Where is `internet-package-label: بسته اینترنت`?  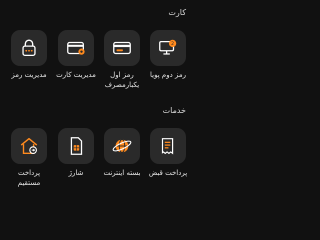
internet-package-label: بسته اینترنت is located at coordinates (122, 173).